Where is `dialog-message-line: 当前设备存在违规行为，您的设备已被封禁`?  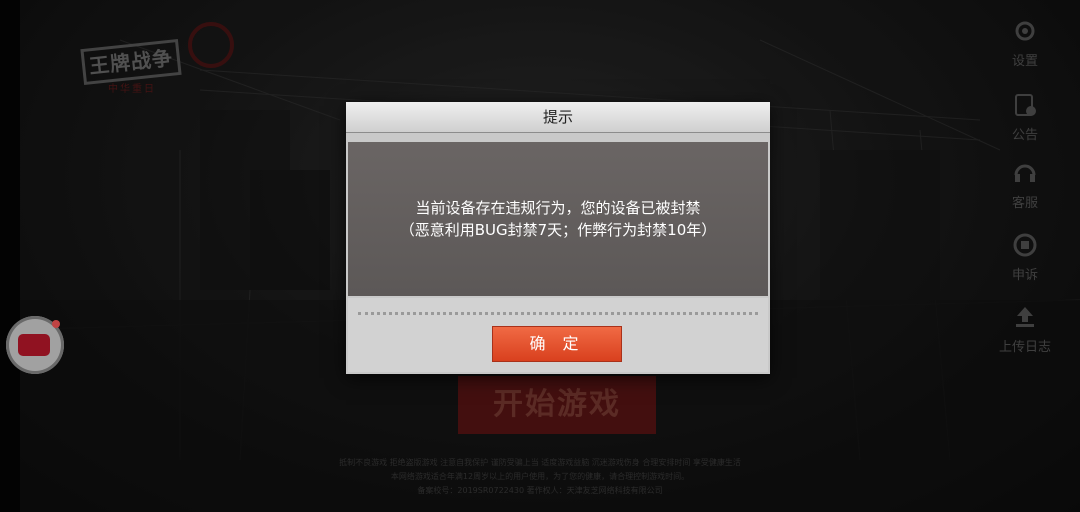
dialog-message-line: 当前设备存在违规行为，您的设备已被封禁 is located at coordinates (558, 208).